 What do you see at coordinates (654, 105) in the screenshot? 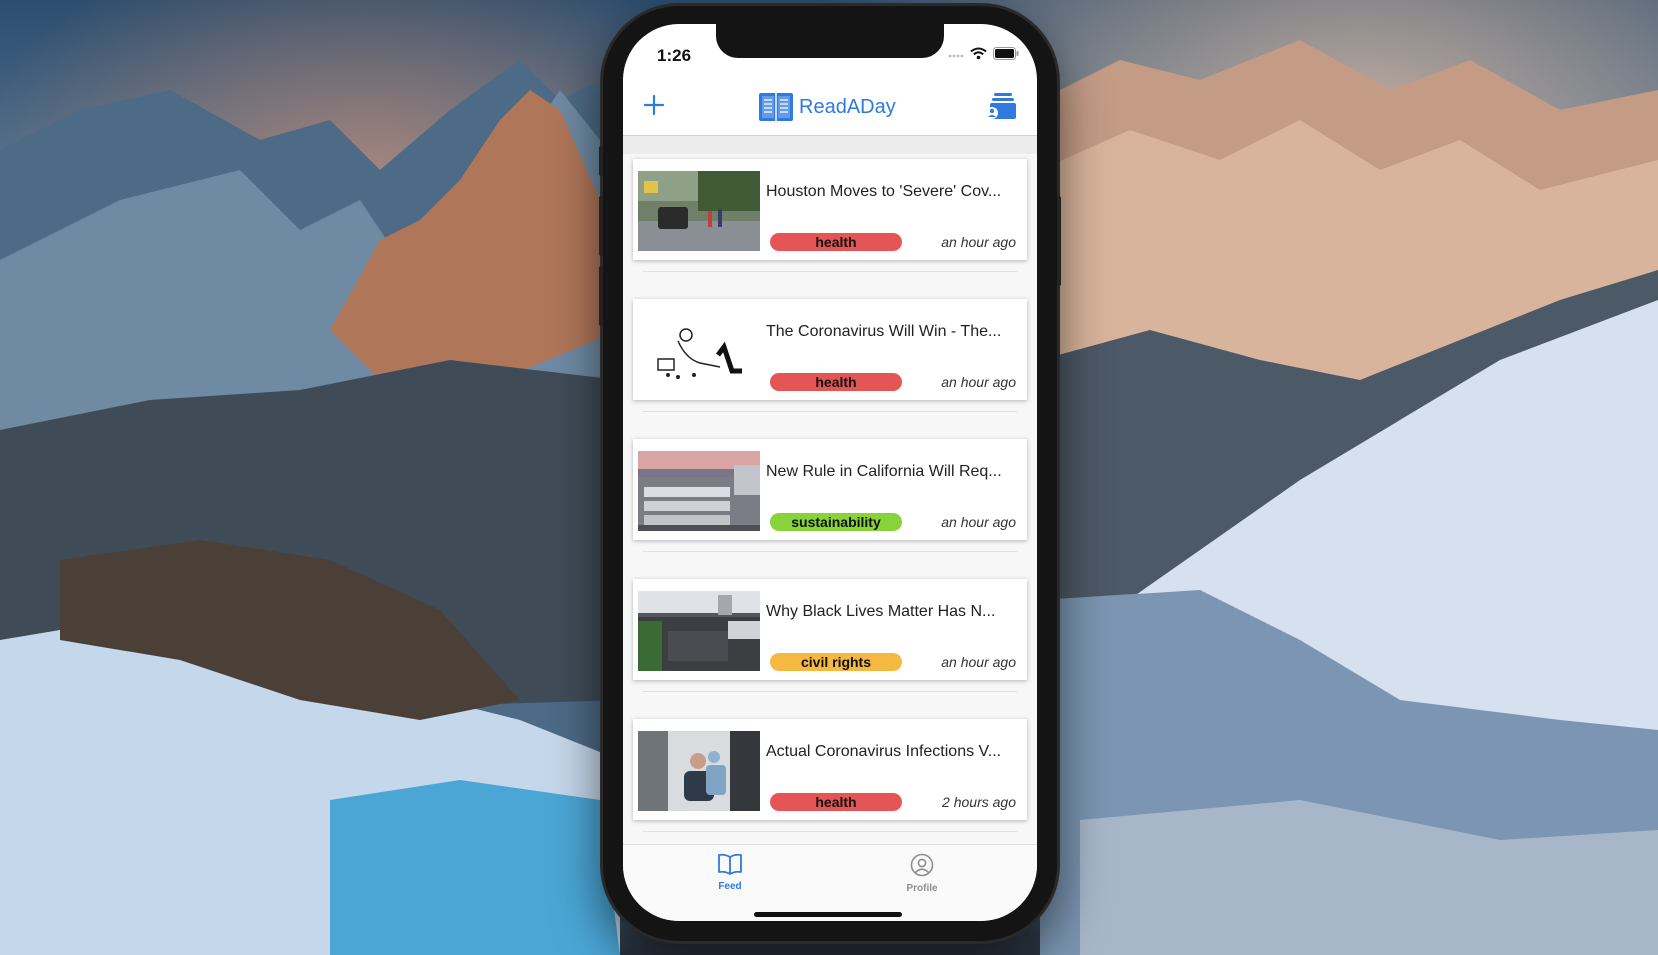
I see `plus-icon` at bounding box center [654, 105].